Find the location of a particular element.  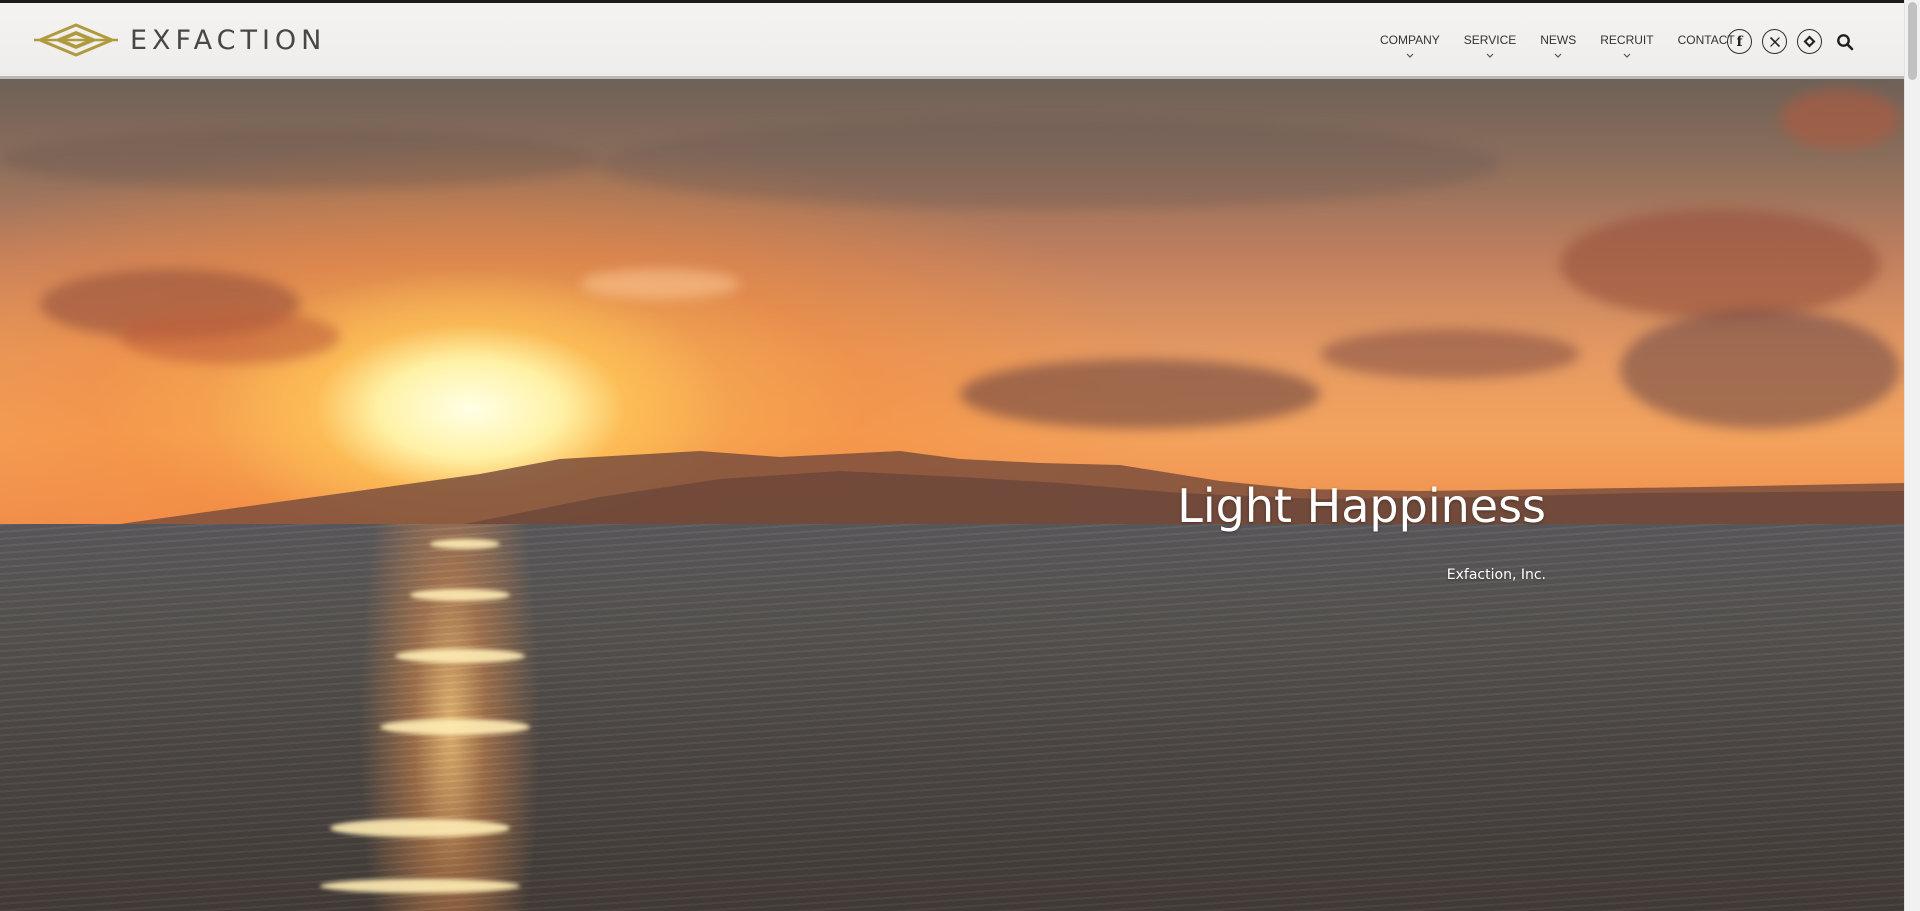

x-icon is located at coordinates (1774, 41).